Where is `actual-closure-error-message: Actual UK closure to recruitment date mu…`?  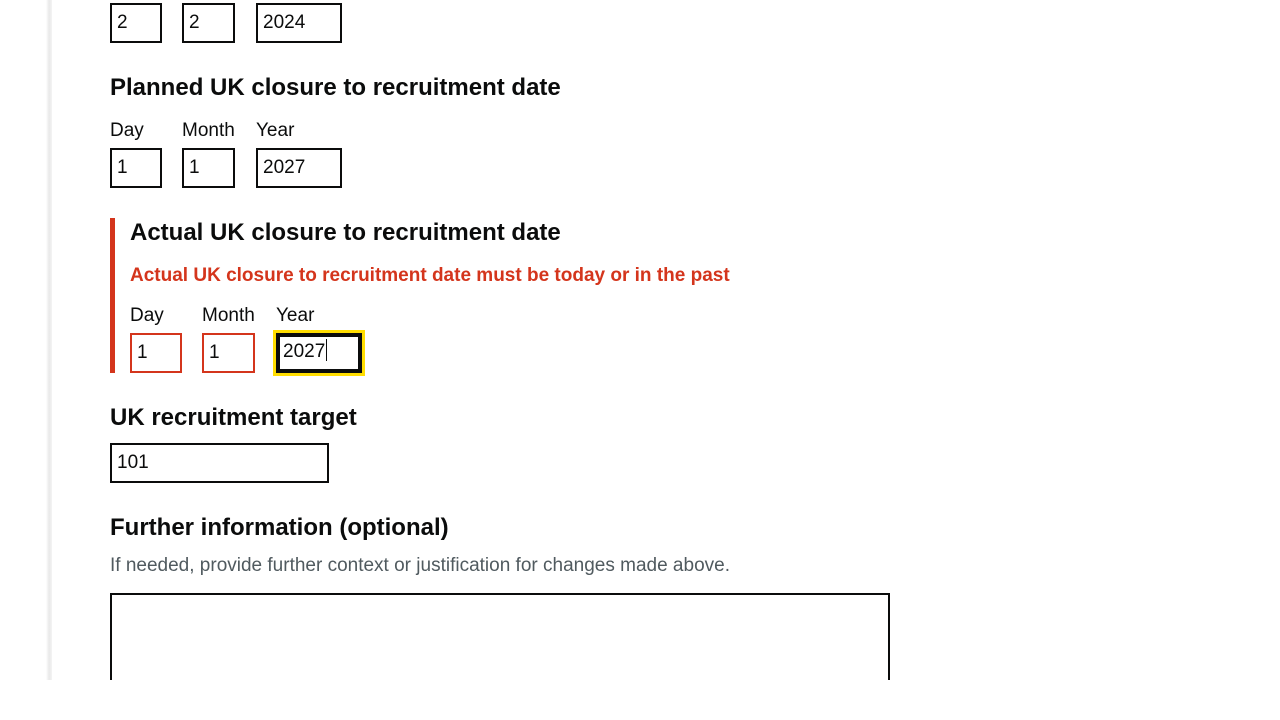 actual-closure-error-message: Actual UK closure to recruitment date mu… is located at coordinates (430, 275).